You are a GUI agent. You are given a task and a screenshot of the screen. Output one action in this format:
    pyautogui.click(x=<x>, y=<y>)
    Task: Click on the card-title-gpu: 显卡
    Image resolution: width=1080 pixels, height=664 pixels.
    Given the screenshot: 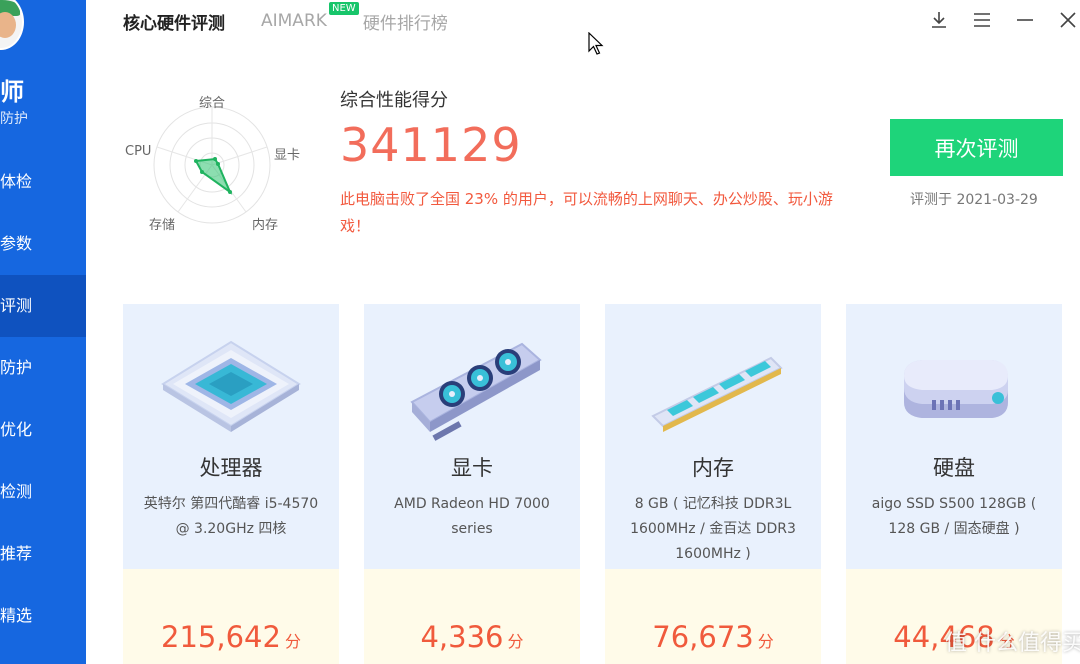 What is the action you would take?
    pyautogui.click(x=472, y=468)
    